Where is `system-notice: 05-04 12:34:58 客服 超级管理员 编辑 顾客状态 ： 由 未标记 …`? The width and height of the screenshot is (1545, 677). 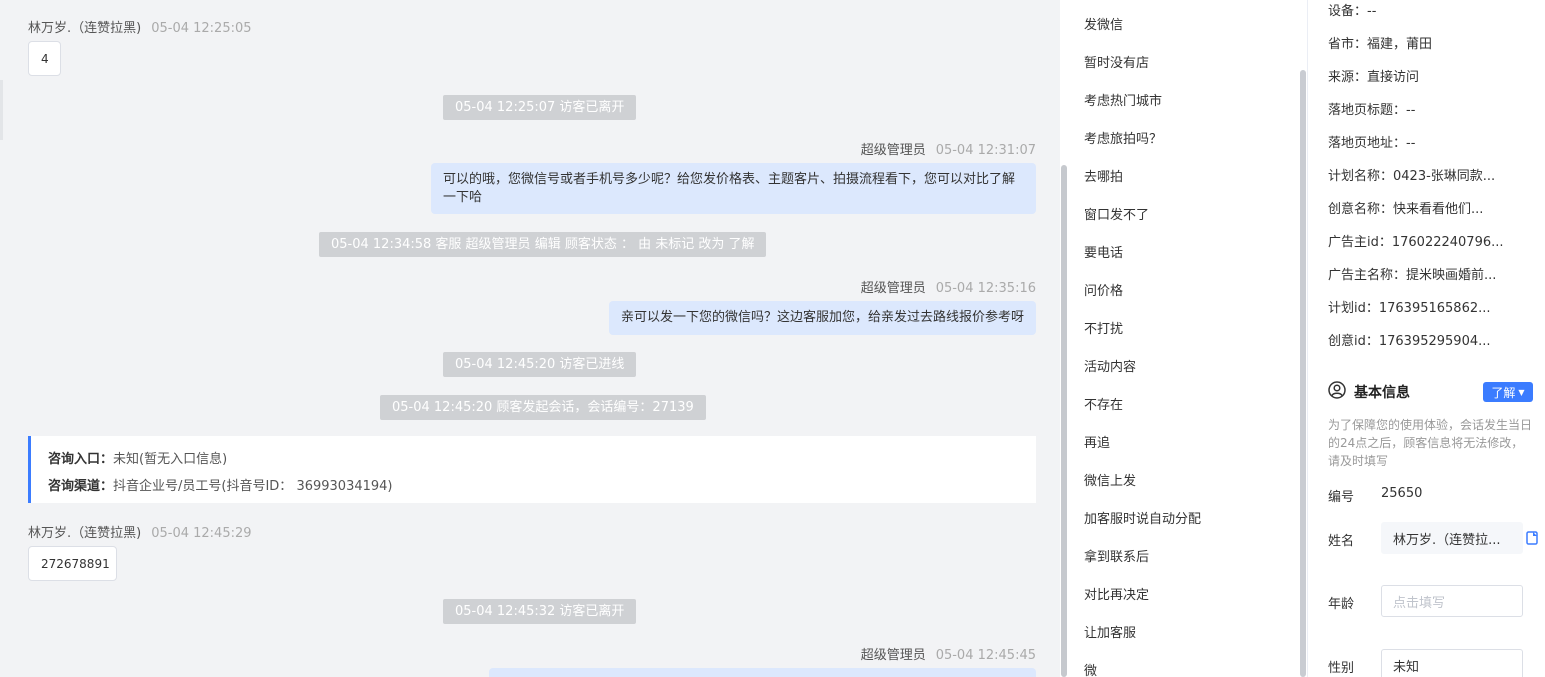 system-notice: 05-04 12:34:58 客服 超级管理员 编辑 顾客状态 ： 由 未标记 … is located at coordinates (543, 244).